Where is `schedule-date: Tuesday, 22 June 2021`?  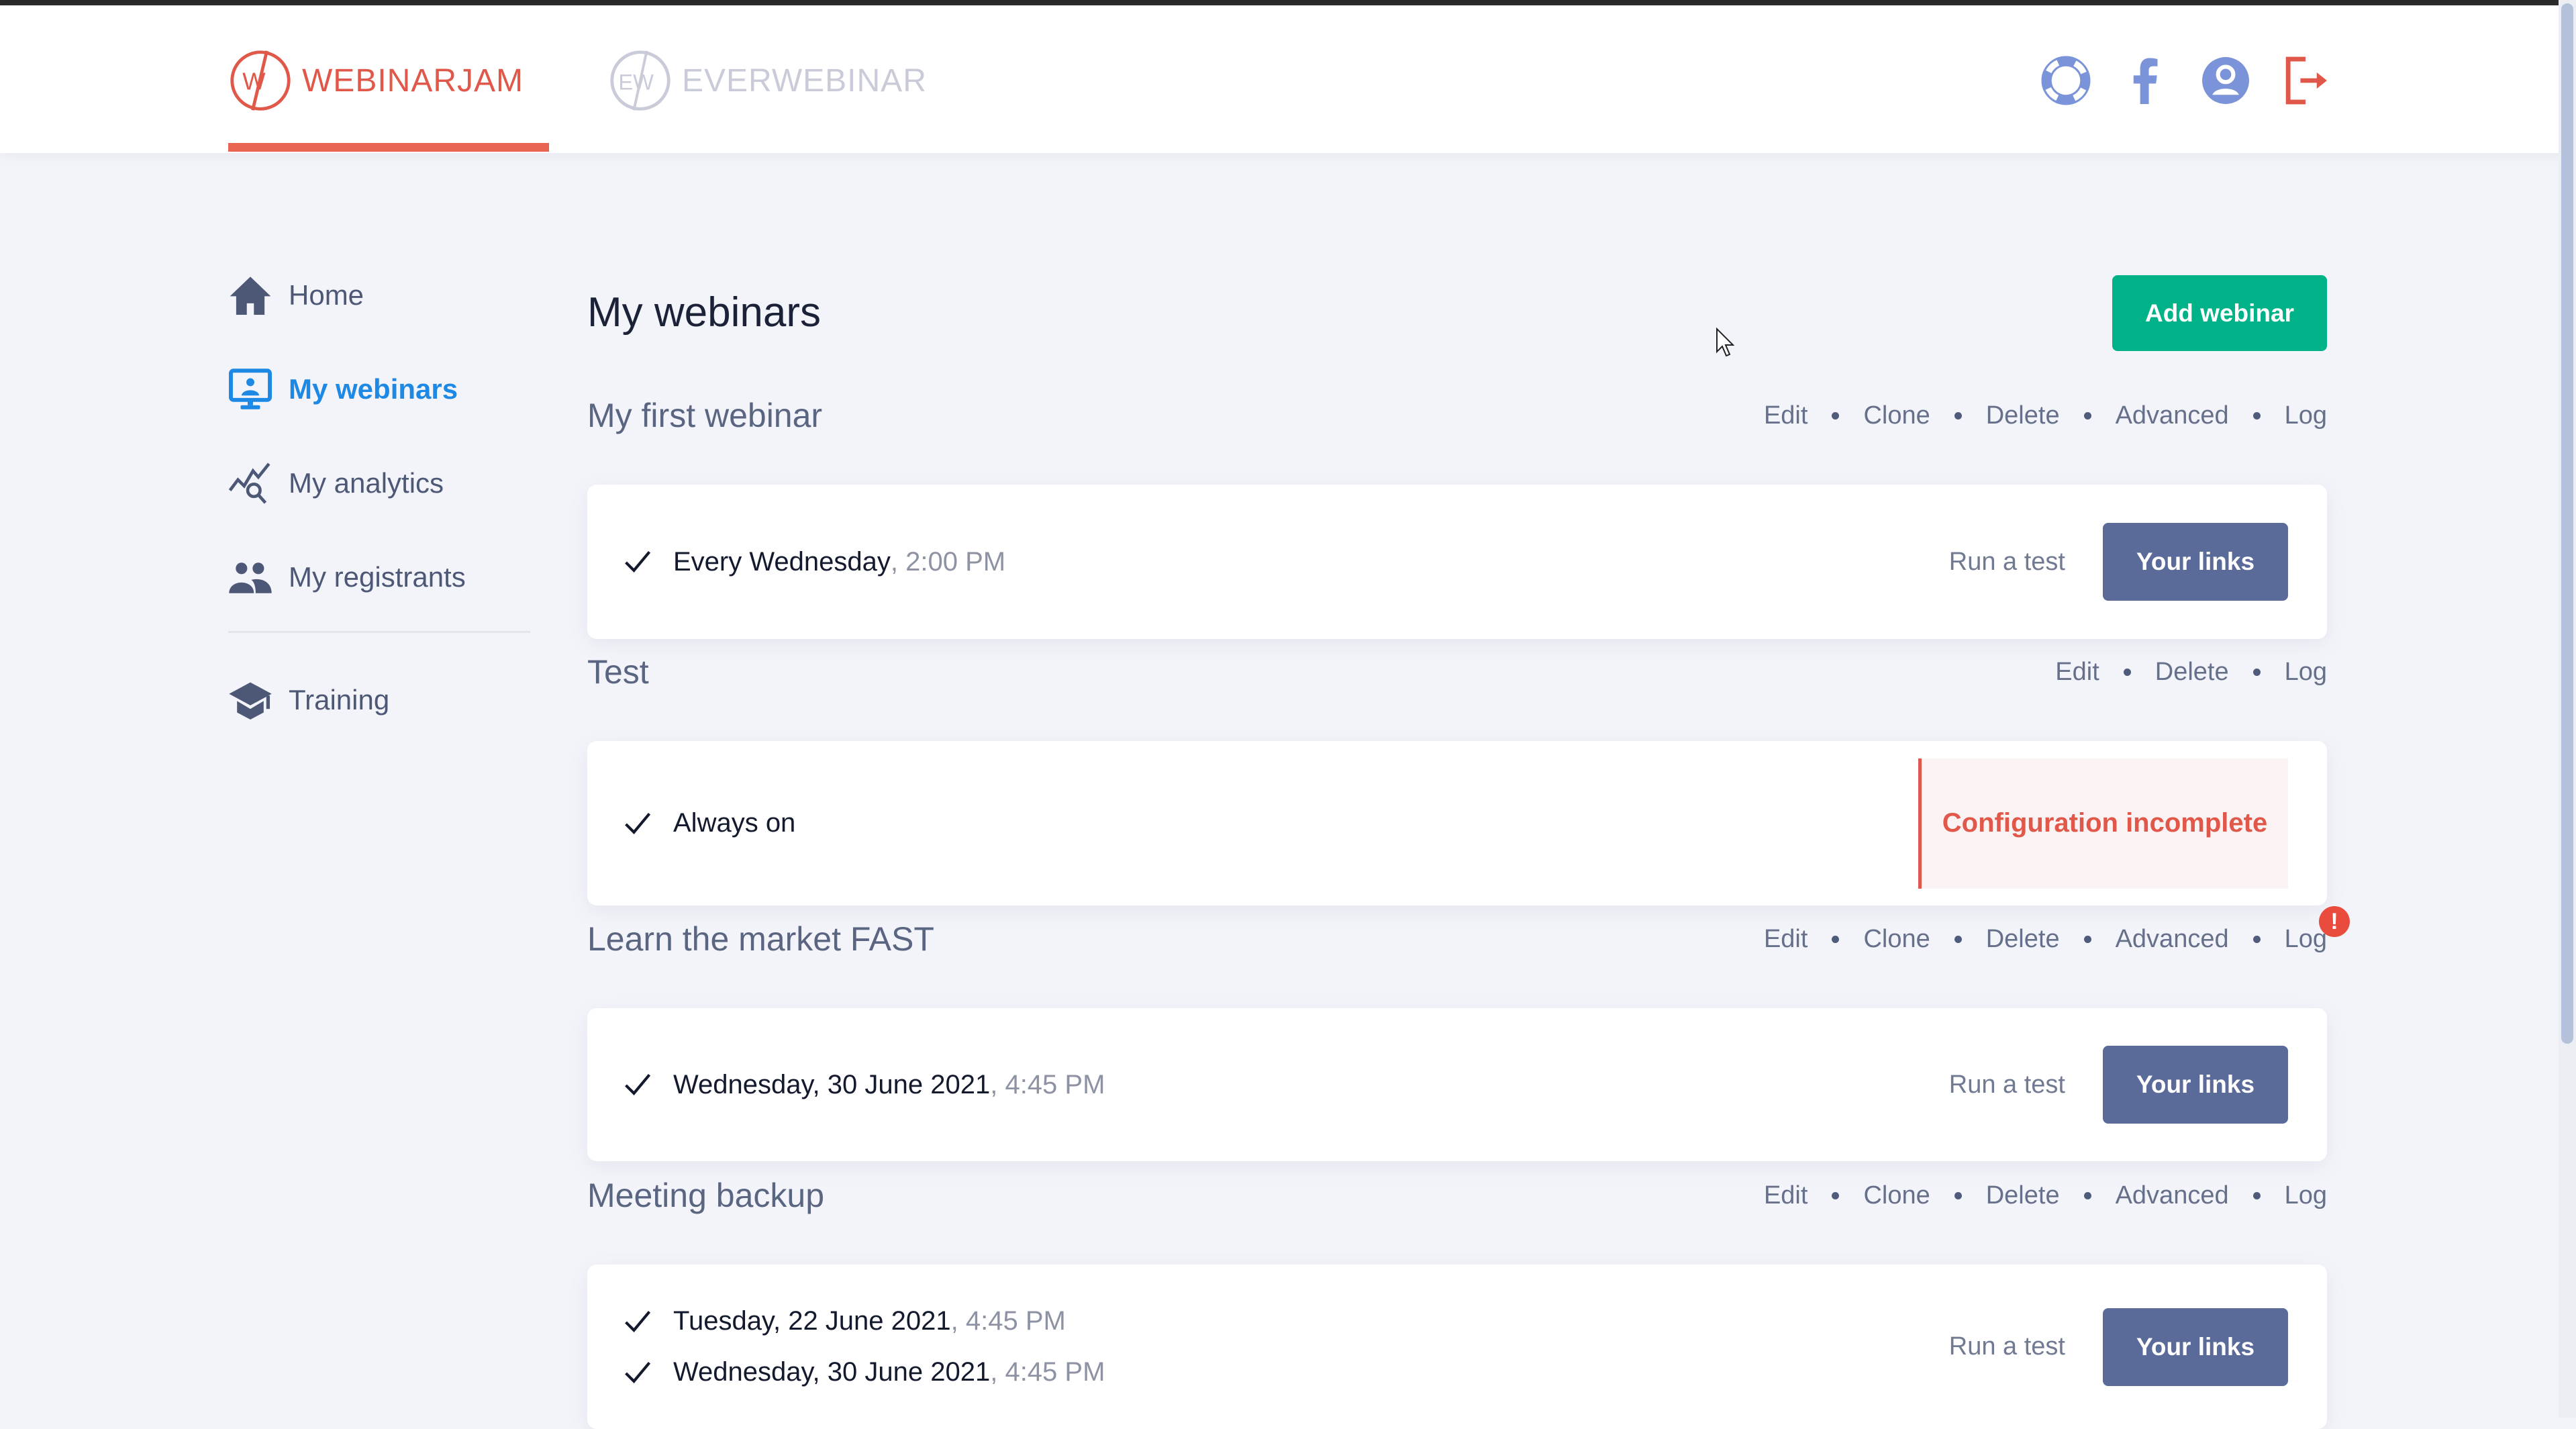 schedule-date: Tuesday, 22 June 2021 is located at coordinates (812, 1321).